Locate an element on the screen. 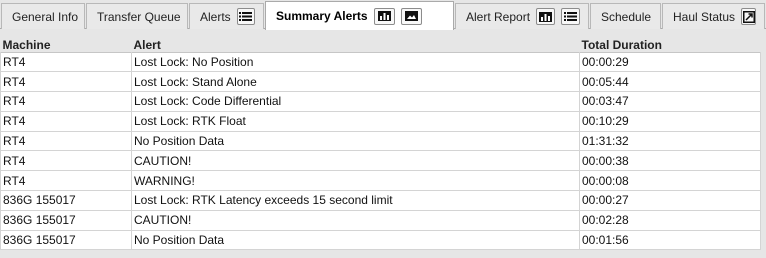 This screenshot has width=766, height=258. table-row: RT4 Lost Lock: Stand Alone 00:05:44 is located at coordinates (380, 82).